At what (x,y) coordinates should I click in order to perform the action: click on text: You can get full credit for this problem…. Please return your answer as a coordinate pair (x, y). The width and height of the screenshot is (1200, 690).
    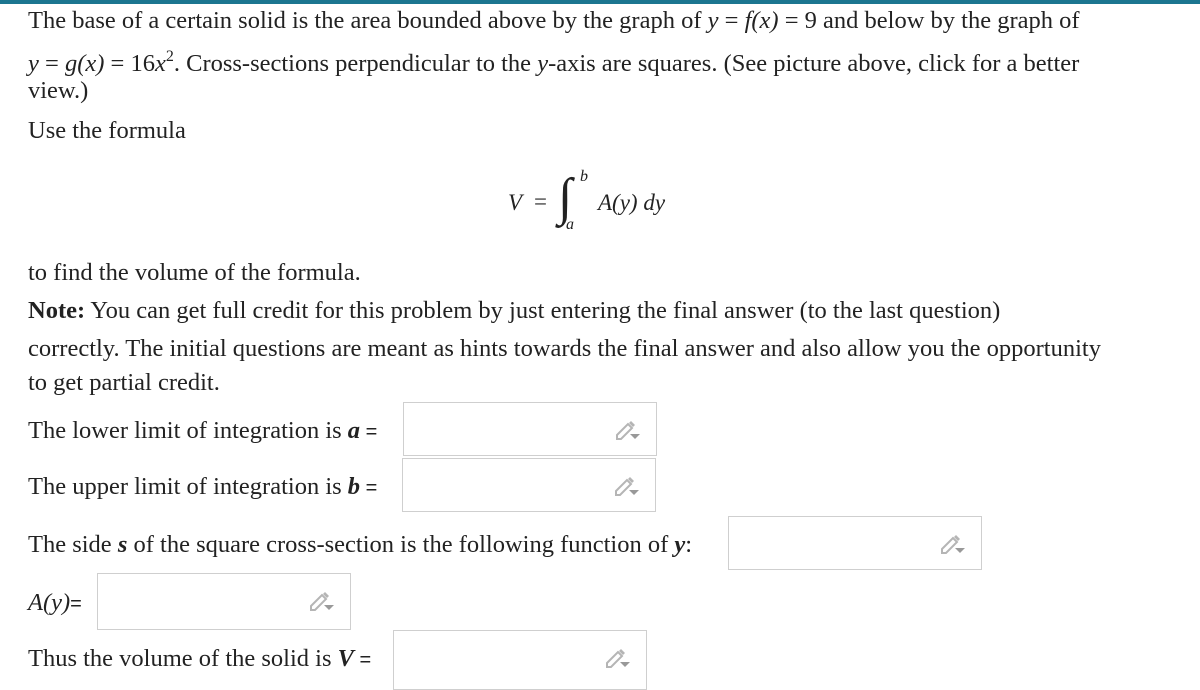
    Looking at the image, I should click on (543, 310).